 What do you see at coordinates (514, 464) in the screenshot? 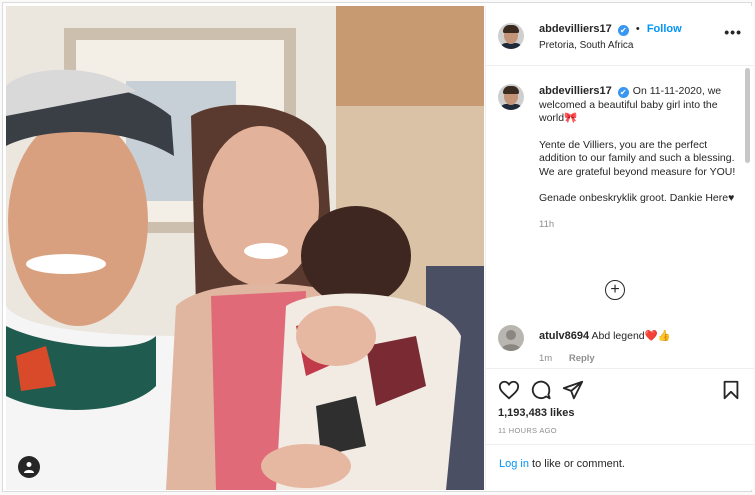
I see `login-link: Log in` at bounding box center [514, 464].